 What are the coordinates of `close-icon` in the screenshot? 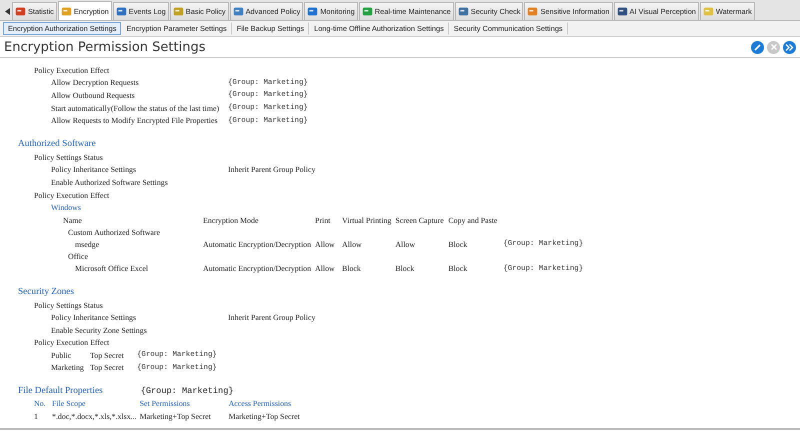 It's located at (774, 47).